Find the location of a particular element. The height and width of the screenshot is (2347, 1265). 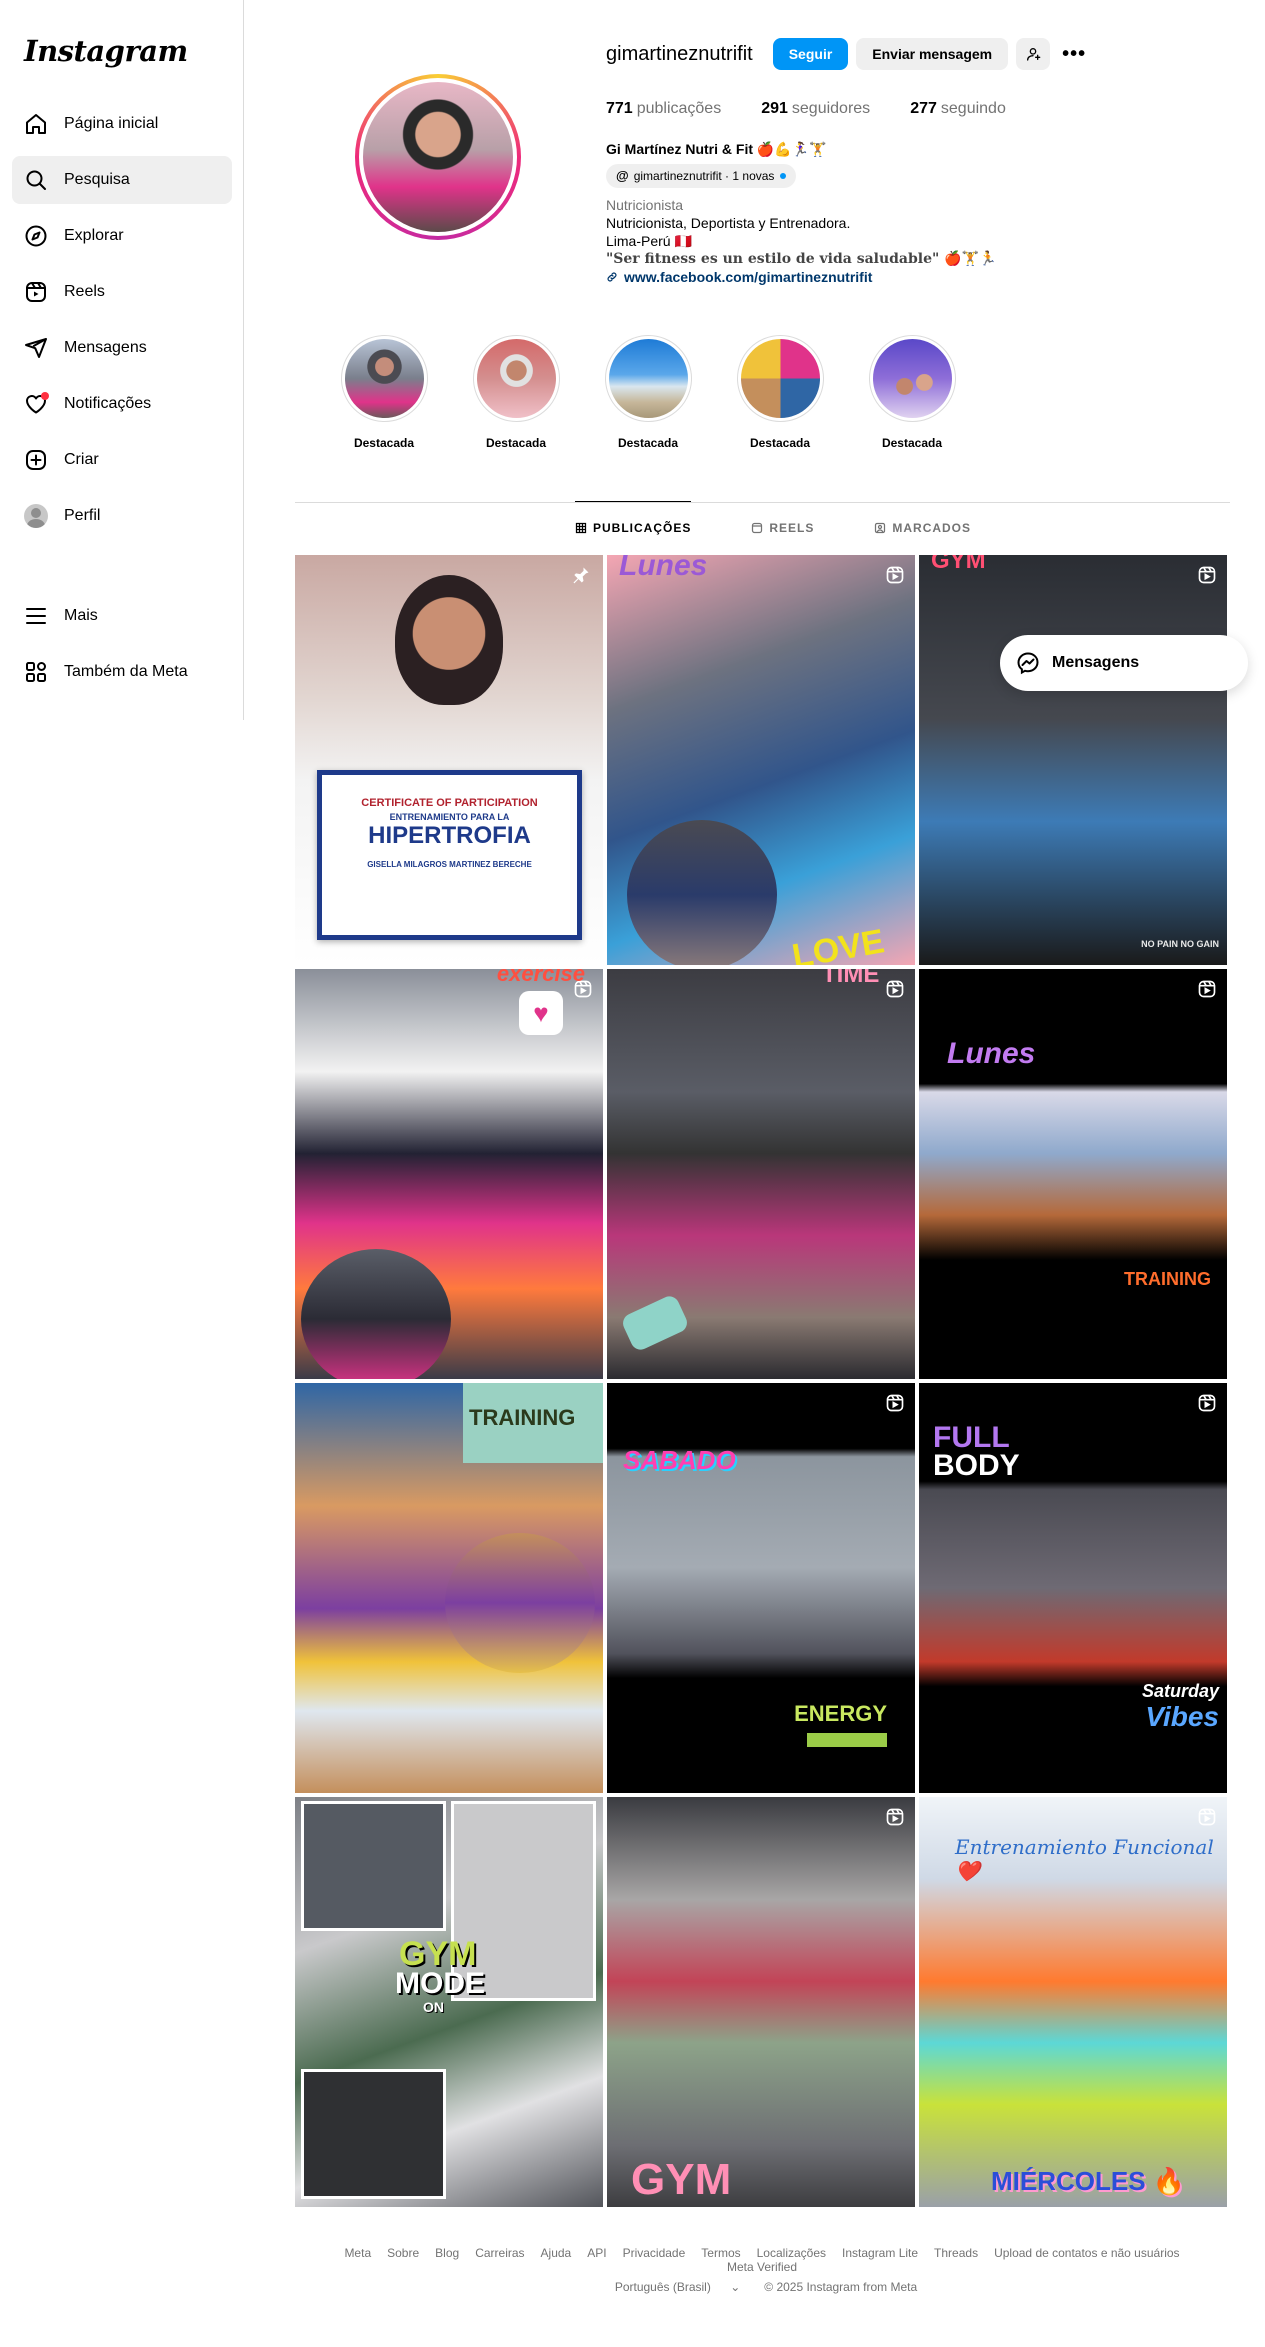

sidebar-item-home: Página inicial is located at coordinates (122, 124).